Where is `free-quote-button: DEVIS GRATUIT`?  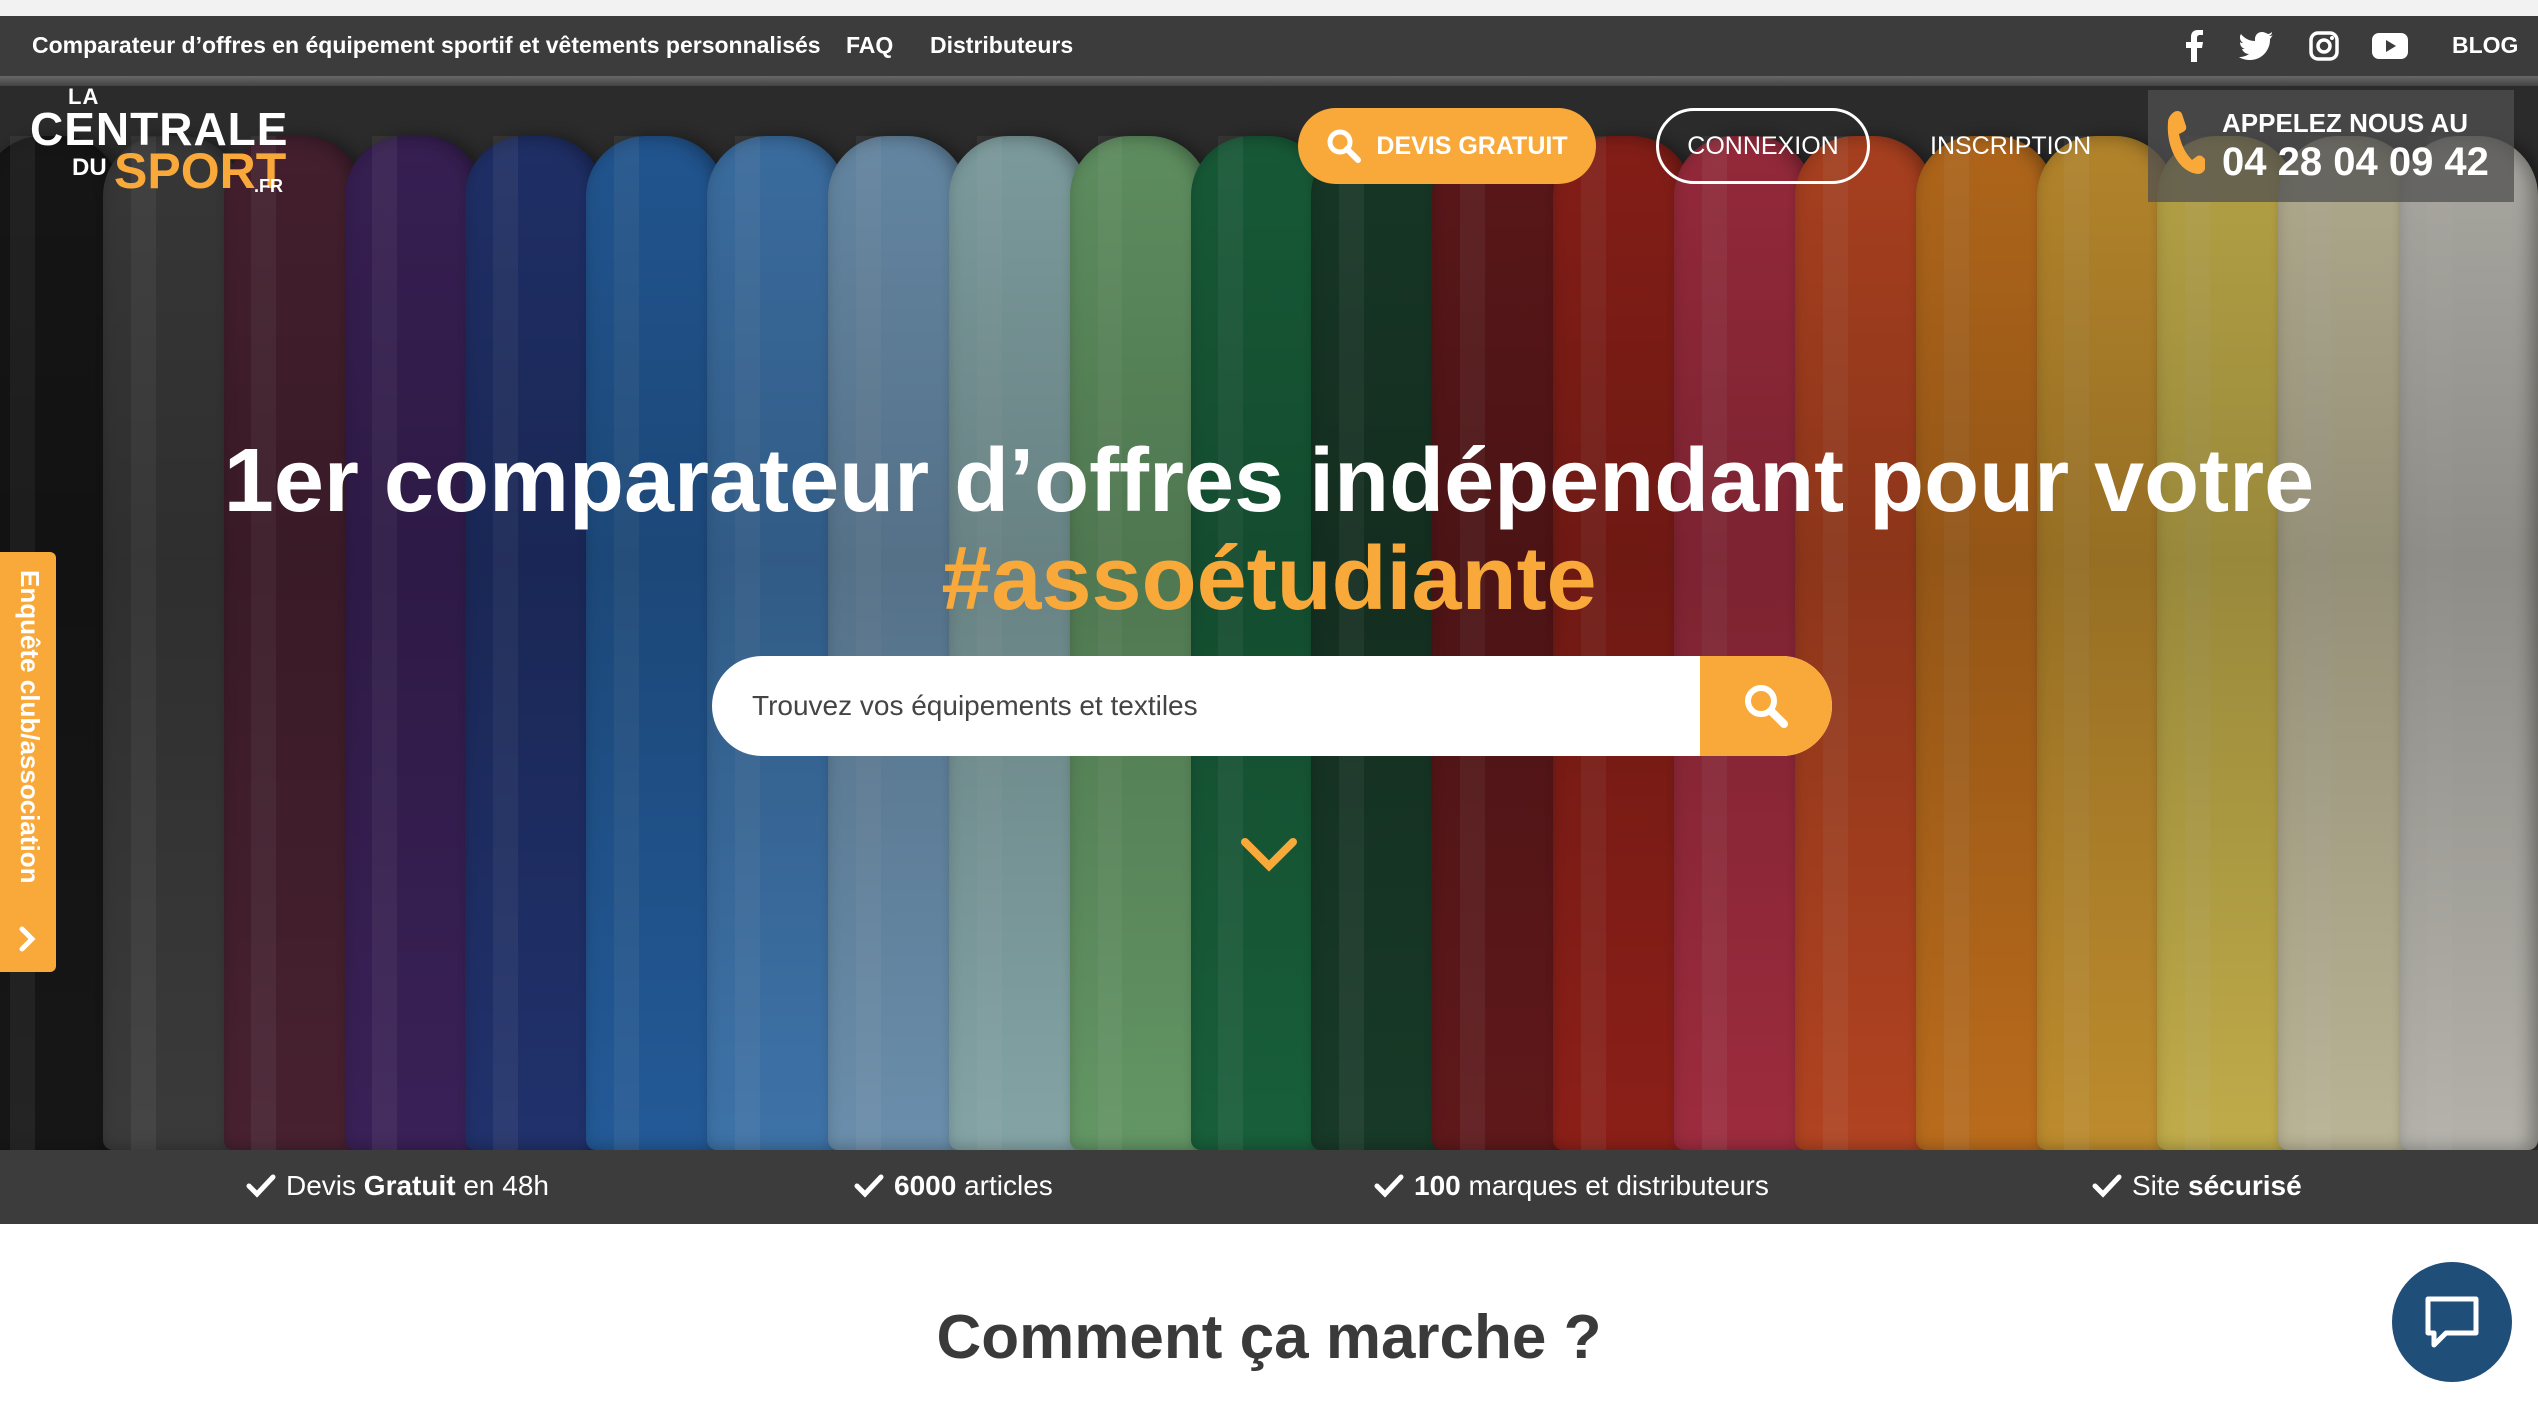
free-quote-button: DEVIS GRATUIT is located at coordinates (1447, 146).